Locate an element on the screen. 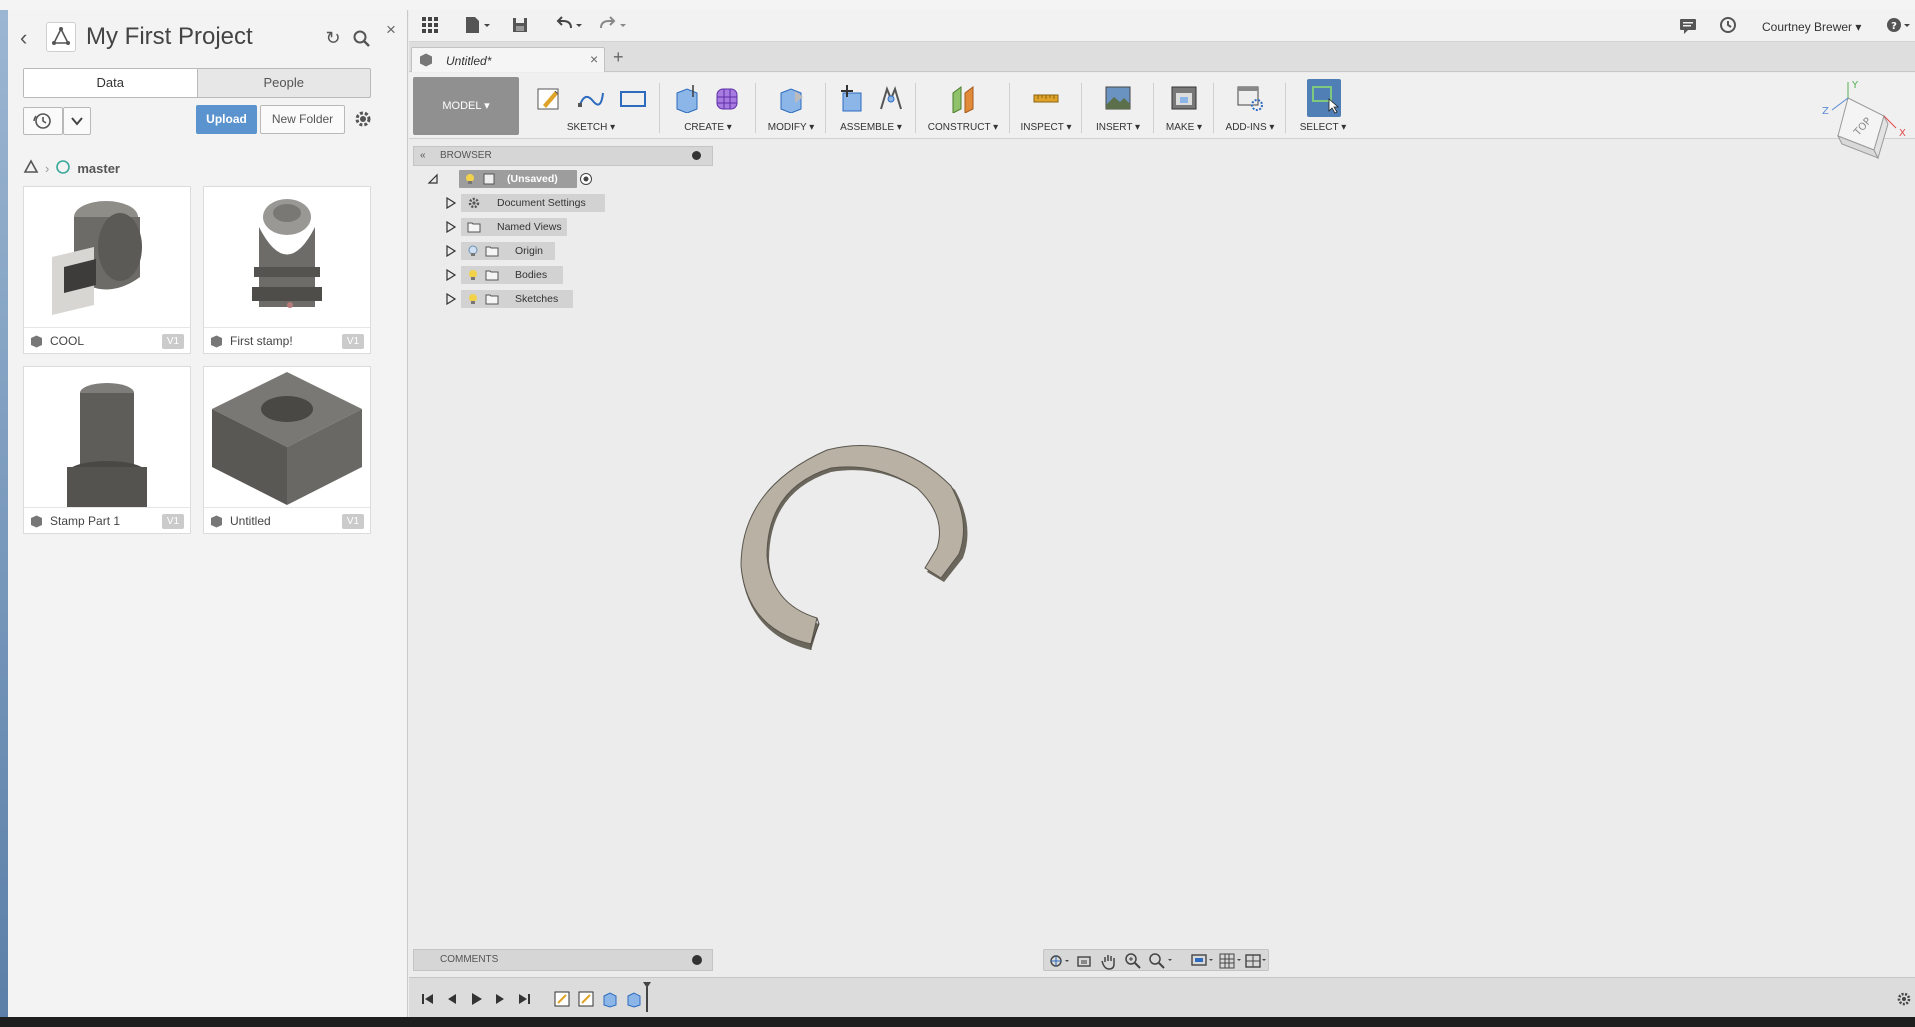 The height and width of the screenshot is (1027, 1915). inspect-group: INSPECT ▾ is located at coordinates (1046, 106).